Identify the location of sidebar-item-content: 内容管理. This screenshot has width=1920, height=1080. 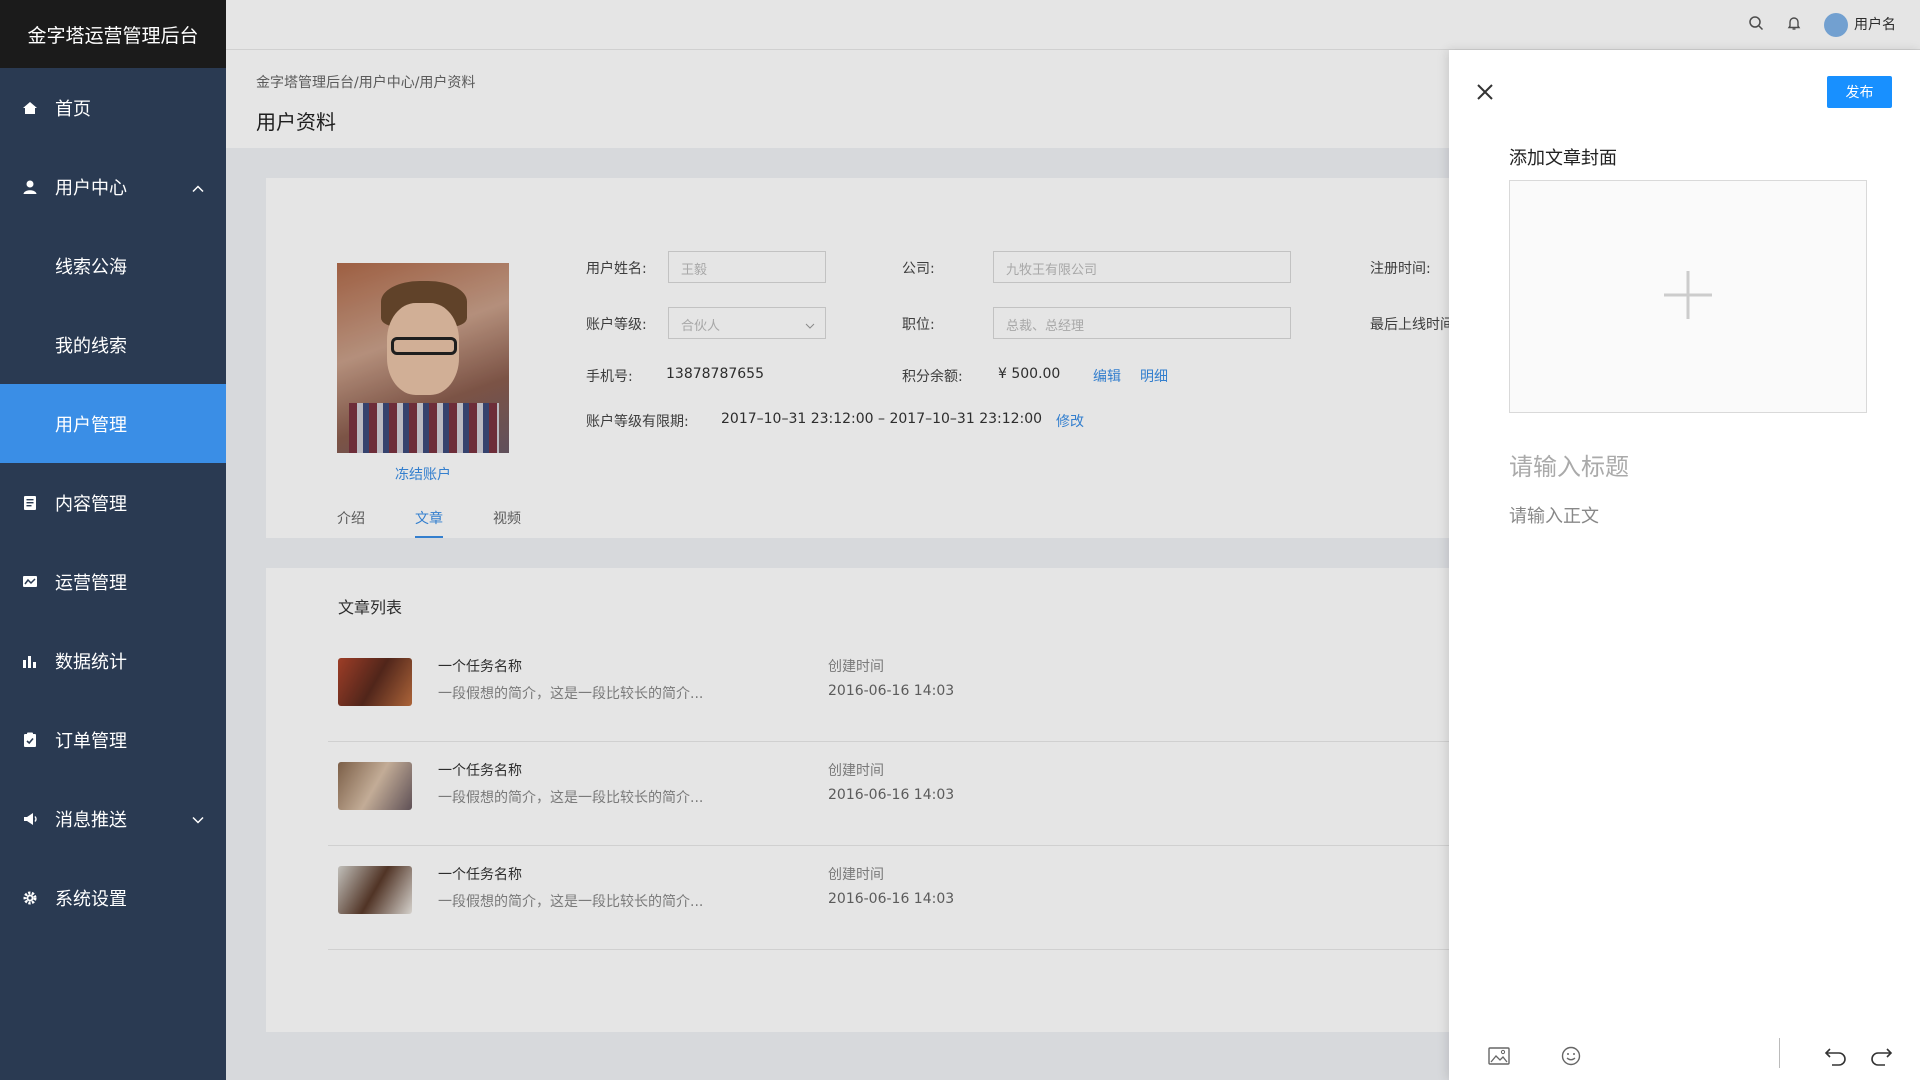
(113, 502).